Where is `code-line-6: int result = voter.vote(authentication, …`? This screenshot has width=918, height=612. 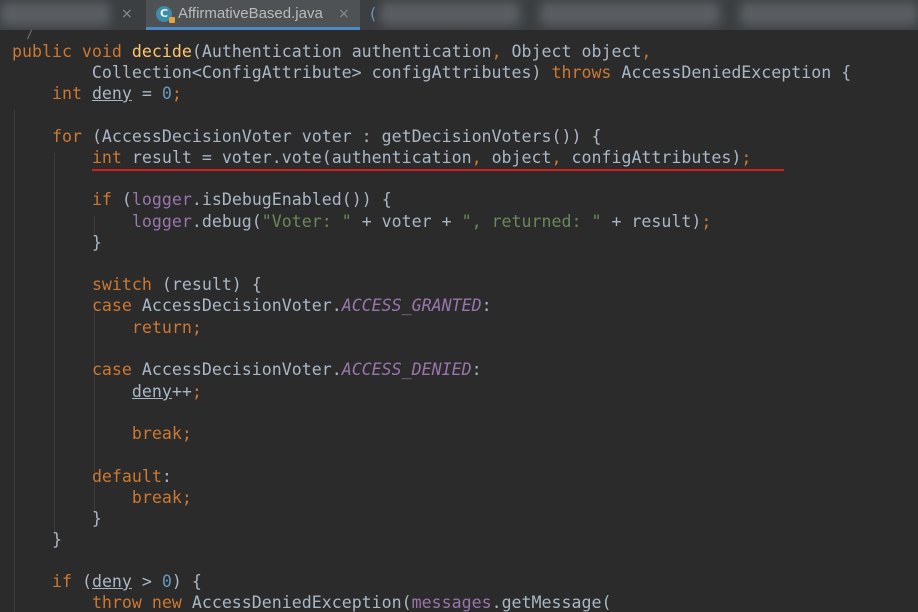 code-line-6: int result = voter.vote(authentication, … is located at coordinates (421, 157).